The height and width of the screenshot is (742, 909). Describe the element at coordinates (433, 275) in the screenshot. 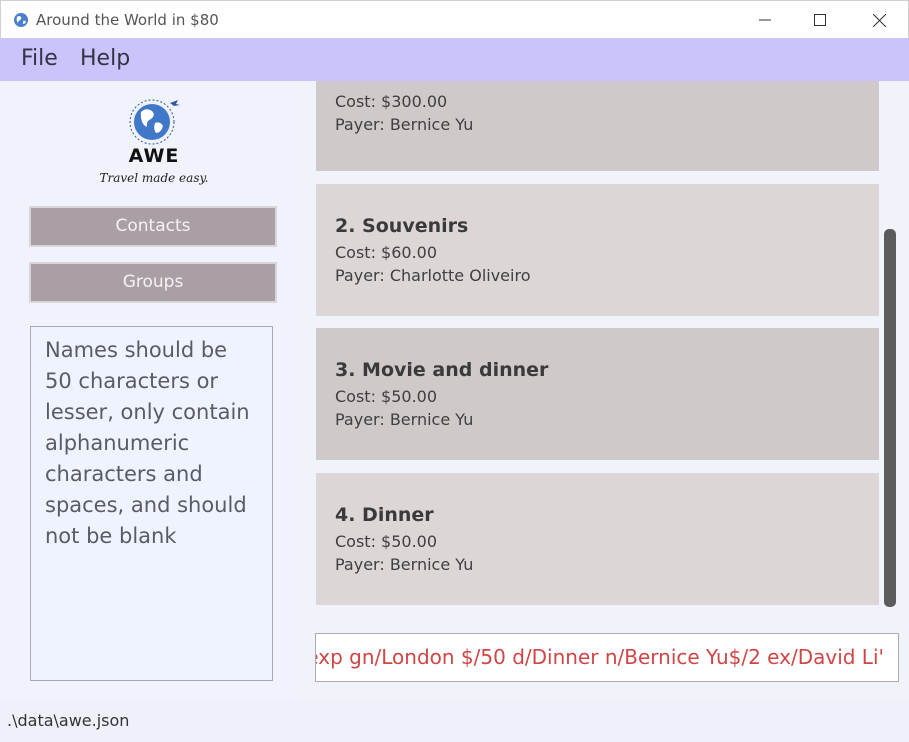

I see `expense-payer: Payer: Charlotte Oliveiro` at that location.